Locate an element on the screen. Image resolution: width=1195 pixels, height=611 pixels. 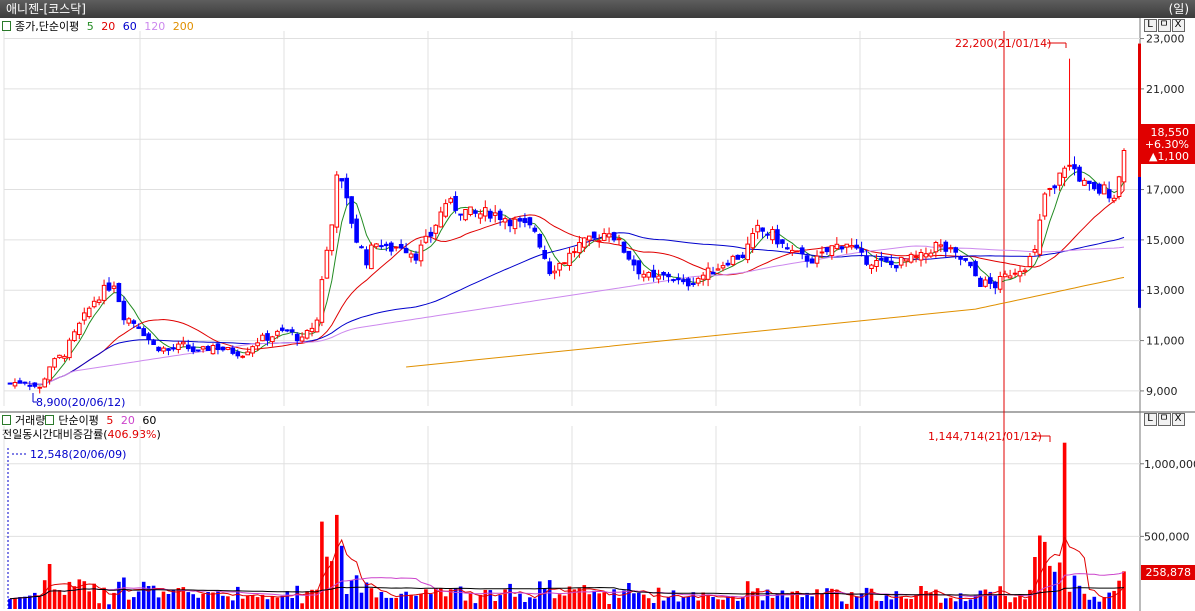
volume-legend-title: 거래량 is located at coordinates (30, 420).